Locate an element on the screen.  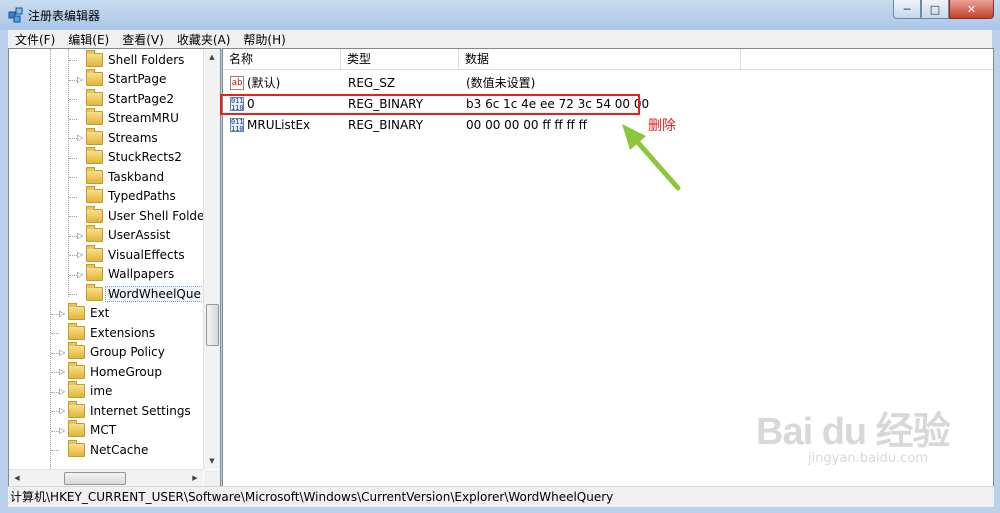
scroll-left-icon: ◀ is located at coordinates (17, 478).